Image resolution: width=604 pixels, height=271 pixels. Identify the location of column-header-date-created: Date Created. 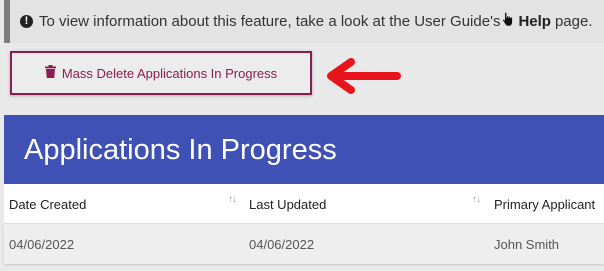
(47, 204).